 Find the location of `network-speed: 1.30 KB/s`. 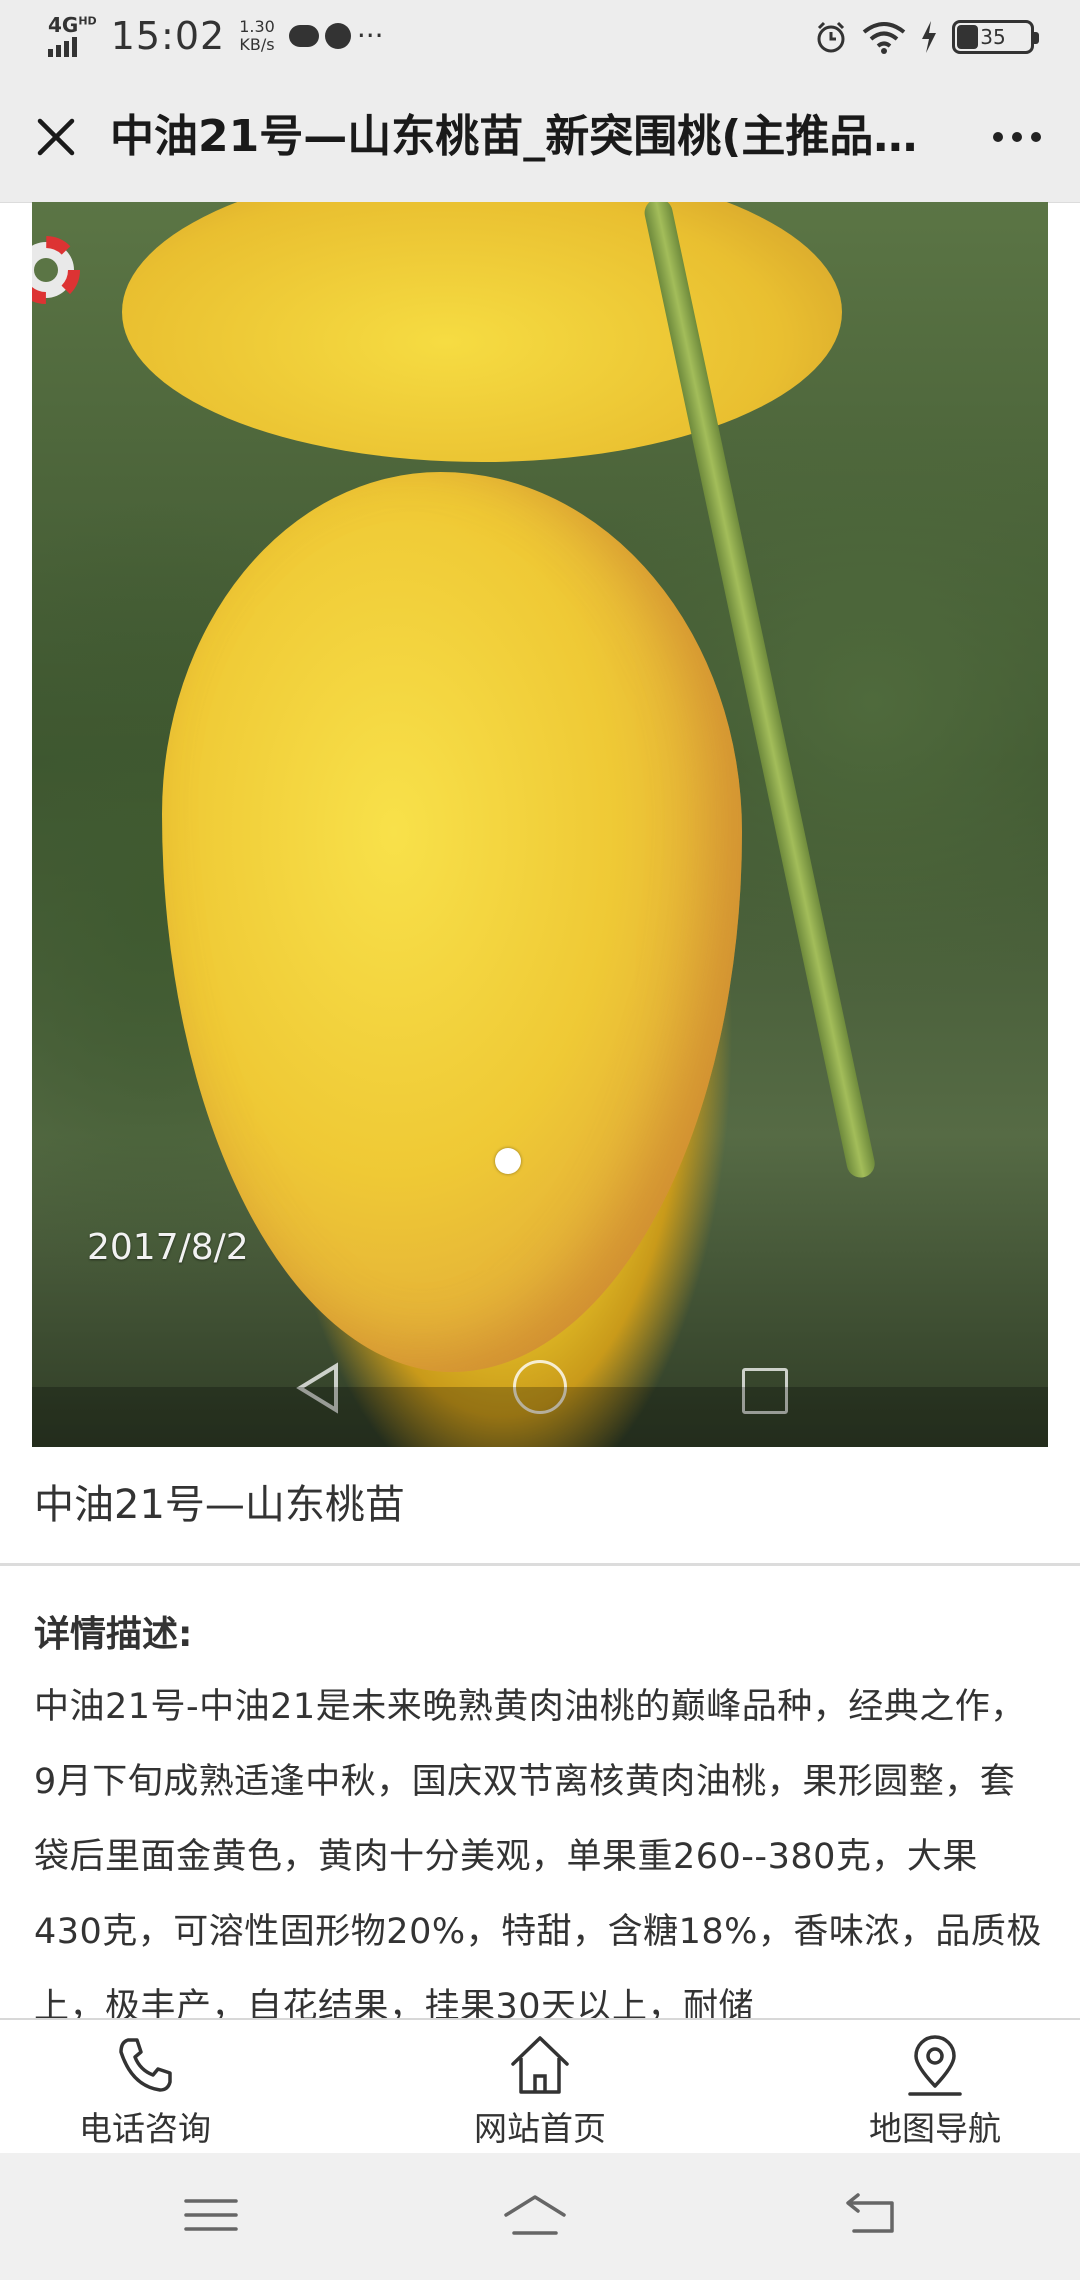

network-speed: 1.30 KB/s is located at coordinates (257, 36).